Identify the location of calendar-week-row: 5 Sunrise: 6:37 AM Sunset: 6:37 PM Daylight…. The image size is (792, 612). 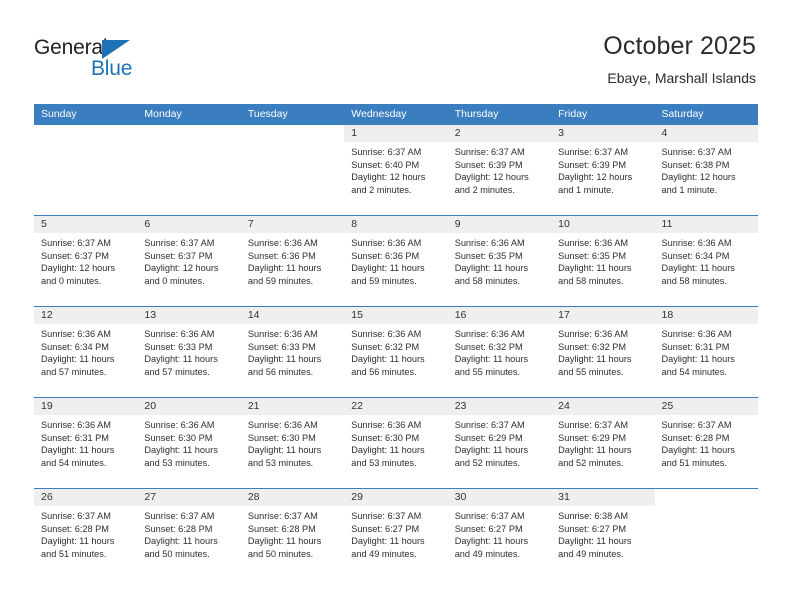
(396, 261).